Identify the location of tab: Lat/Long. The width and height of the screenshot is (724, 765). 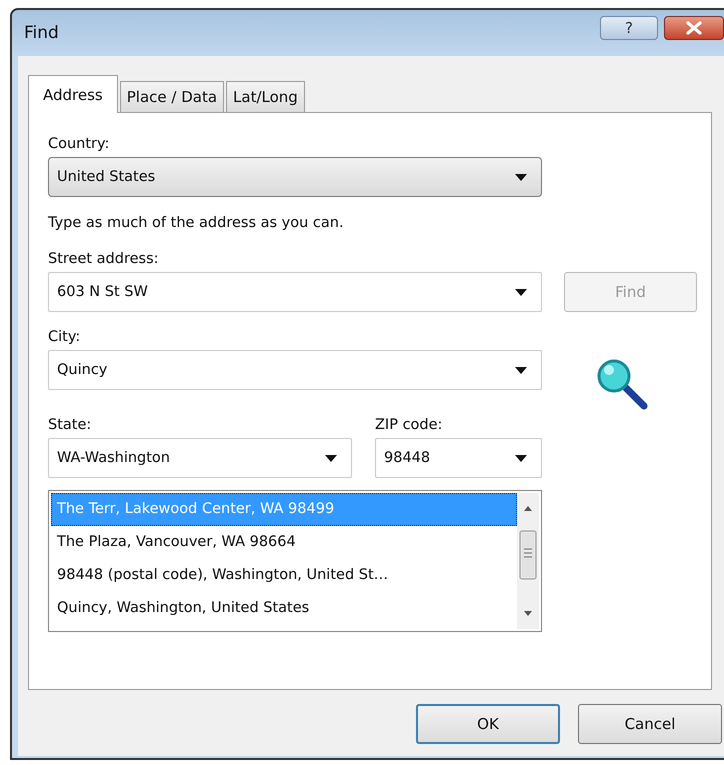
(265, 96).